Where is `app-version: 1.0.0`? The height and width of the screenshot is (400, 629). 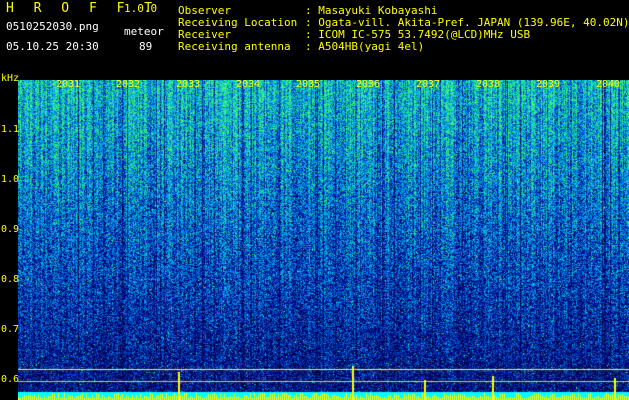 app-version: 1.0.0 is located at coordinates (141, 8).